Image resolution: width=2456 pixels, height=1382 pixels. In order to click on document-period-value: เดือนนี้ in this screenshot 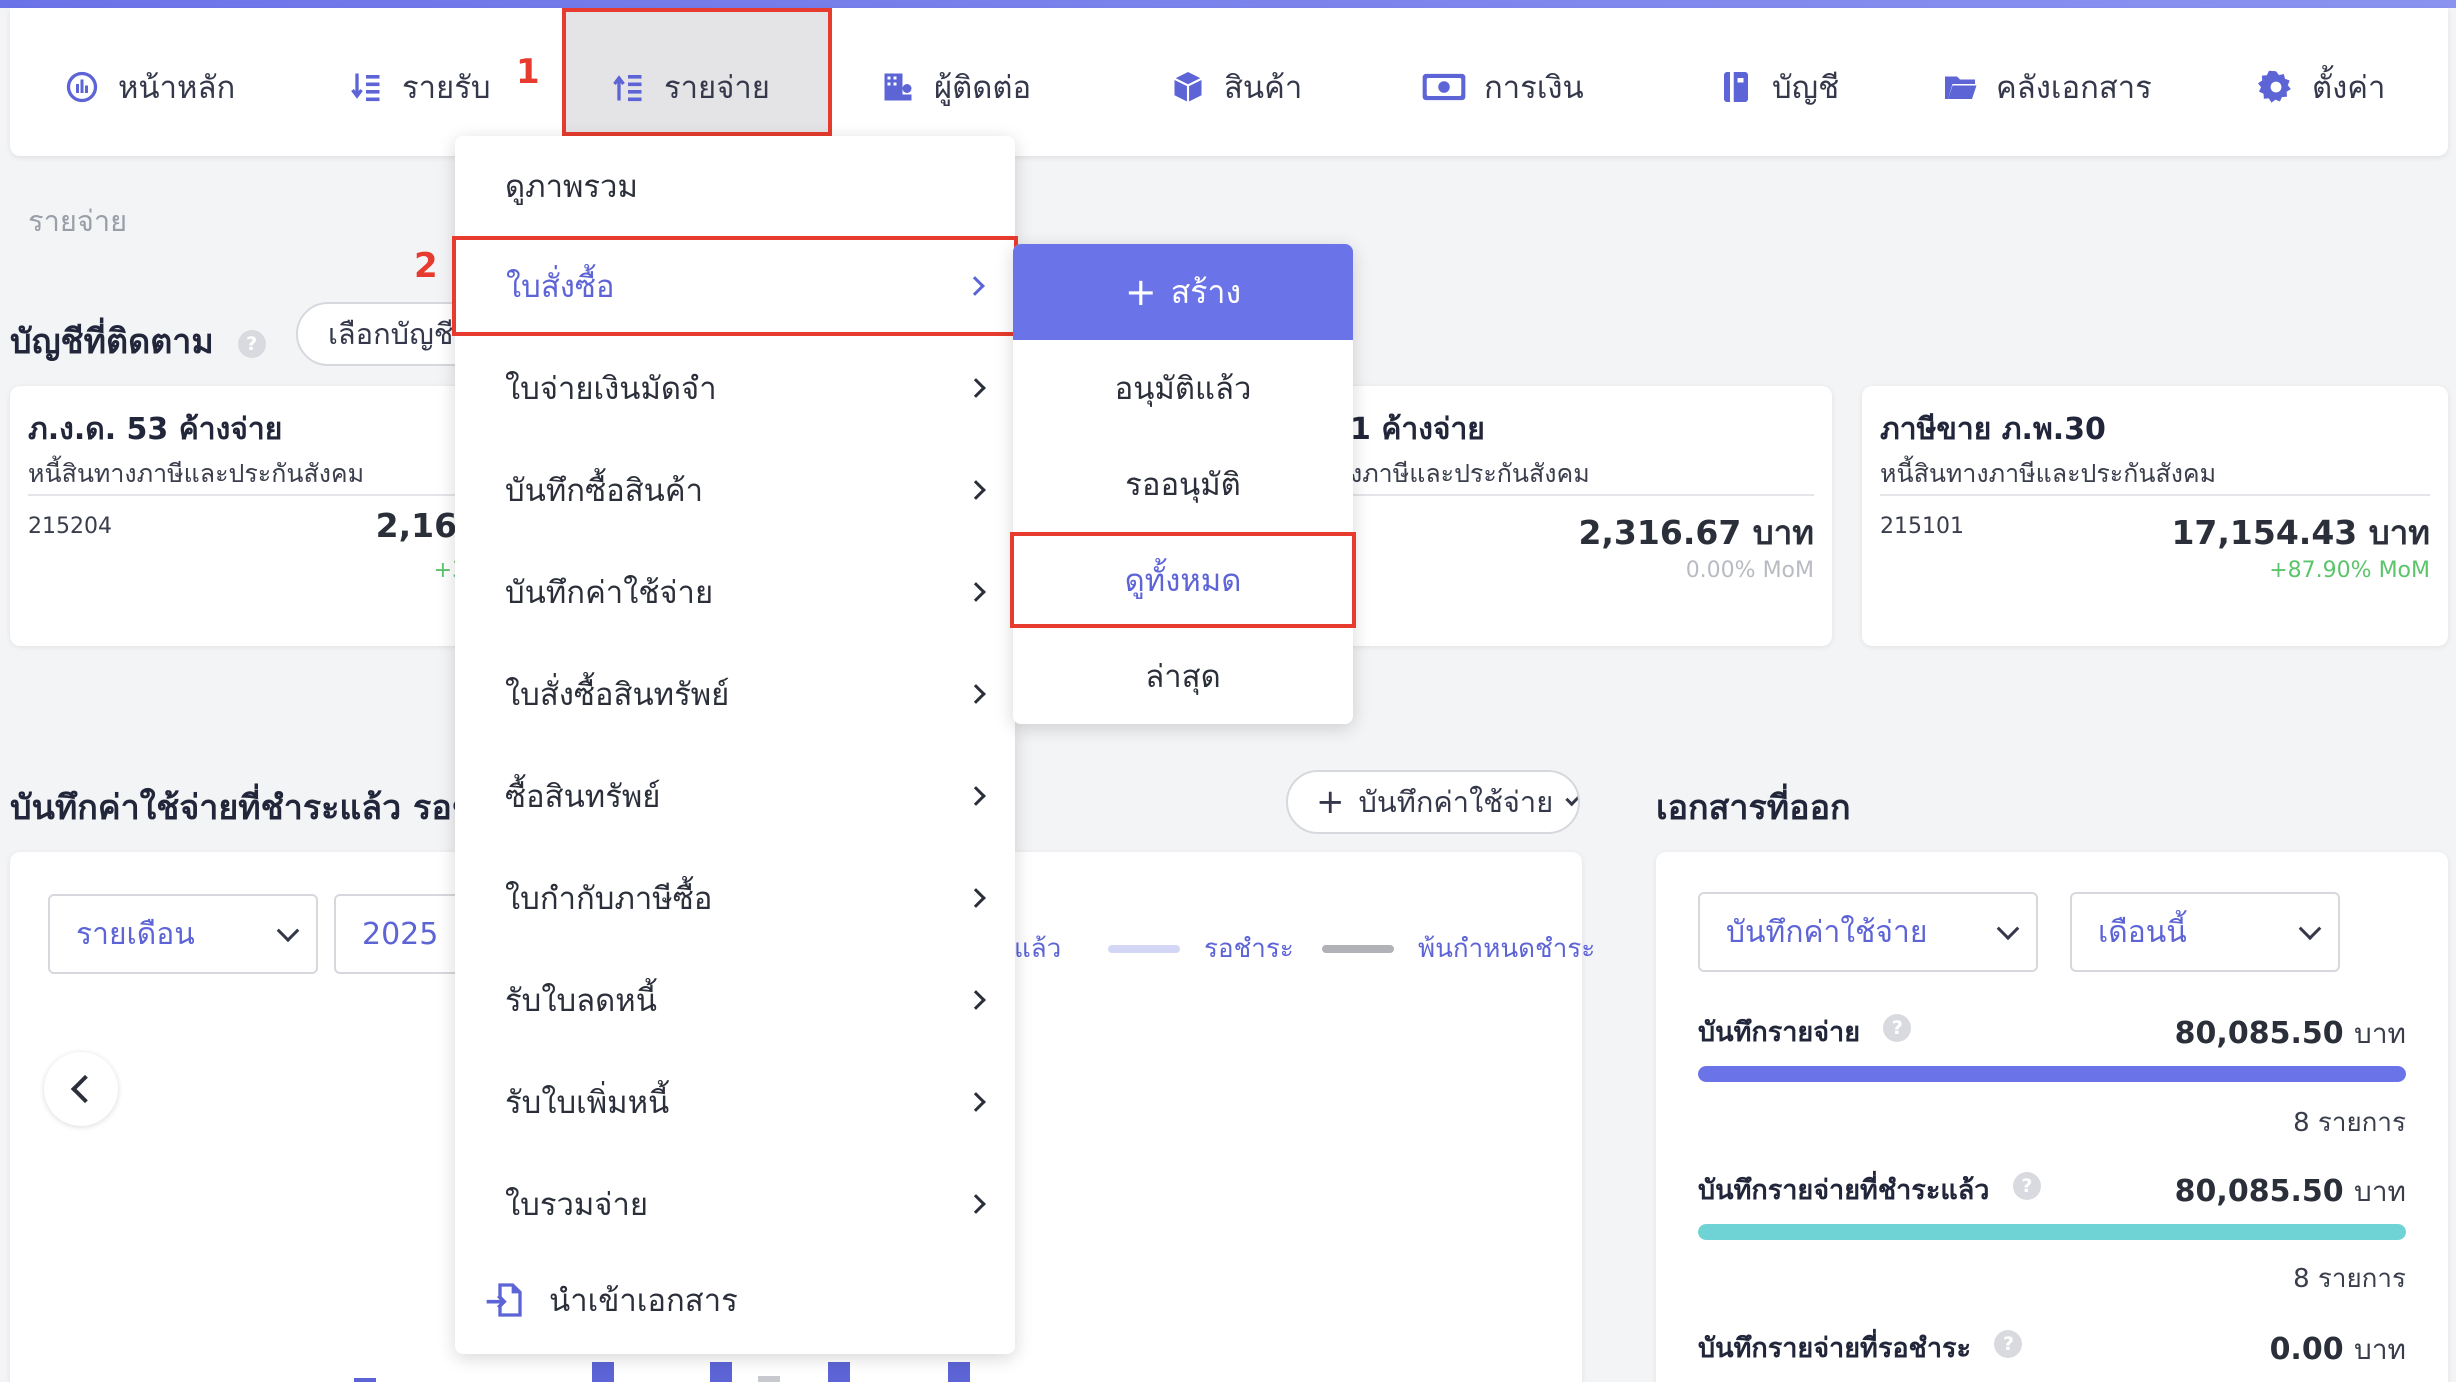, I will do `click(2142, 932)`.